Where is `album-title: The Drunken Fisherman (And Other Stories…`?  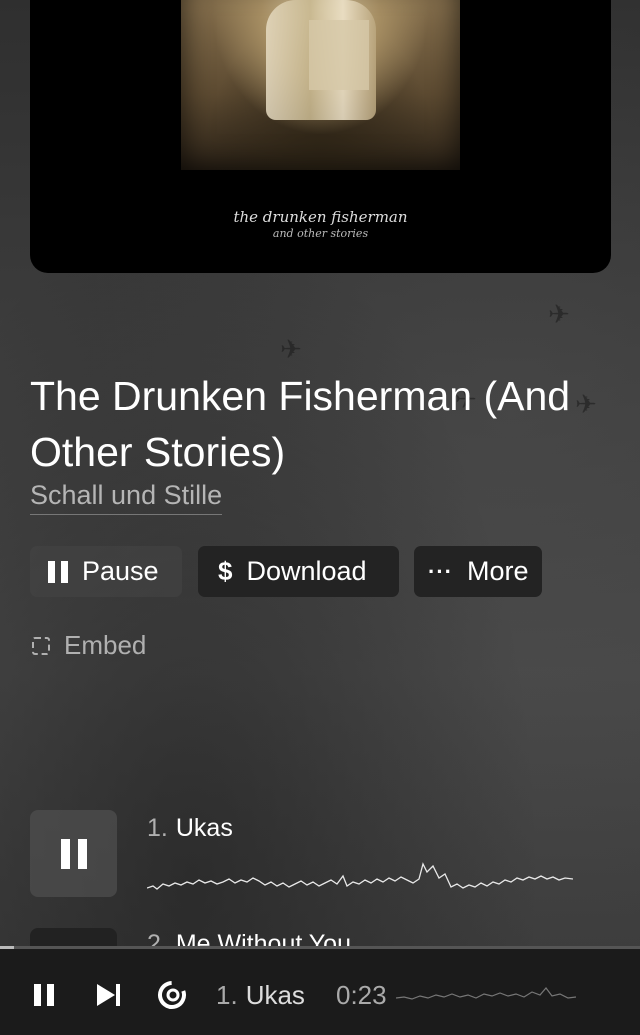 album-title: The Drunken Fisherman (And Other Stories… is located at coordinates (300, 424).